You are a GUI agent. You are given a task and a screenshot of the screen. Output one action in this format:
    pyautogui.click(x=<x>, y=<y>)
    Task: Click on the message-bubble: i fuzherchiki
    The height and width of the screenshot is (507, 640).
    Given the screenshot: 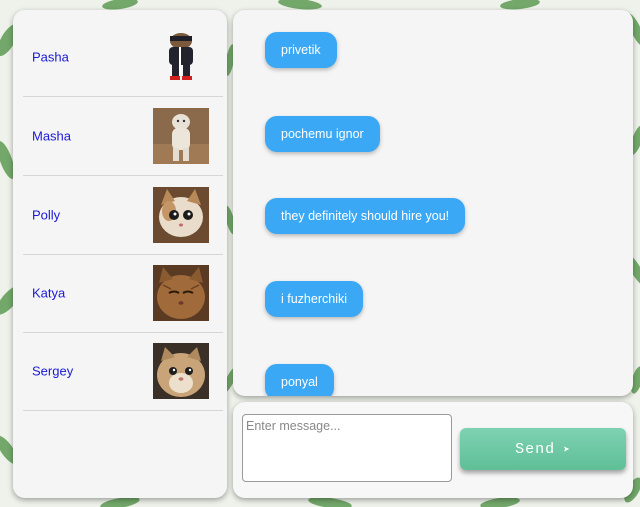 What is the action you would take?
    pyautogui.click(x=314, y=299)
    